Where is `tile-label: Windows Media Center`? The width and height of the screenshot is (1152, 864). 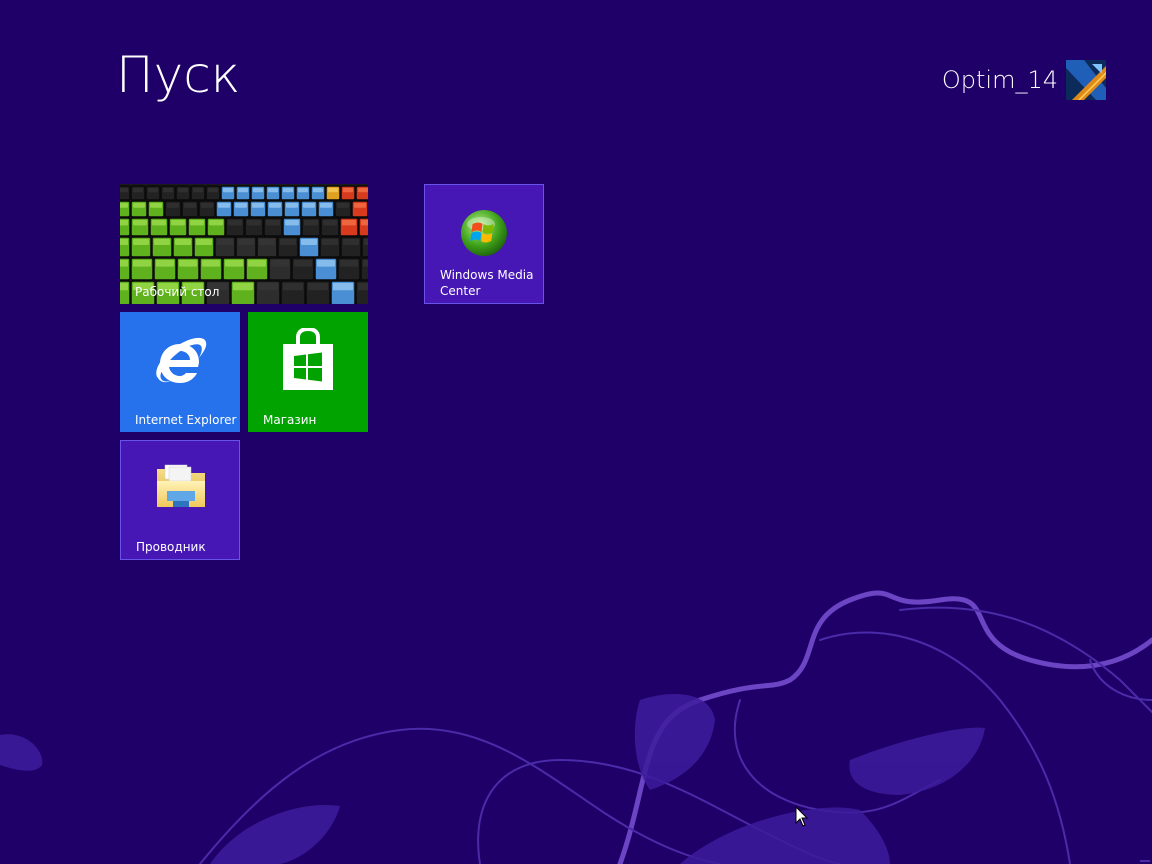 tile-label: Windows Media Center is located at coordinates (487, 283).